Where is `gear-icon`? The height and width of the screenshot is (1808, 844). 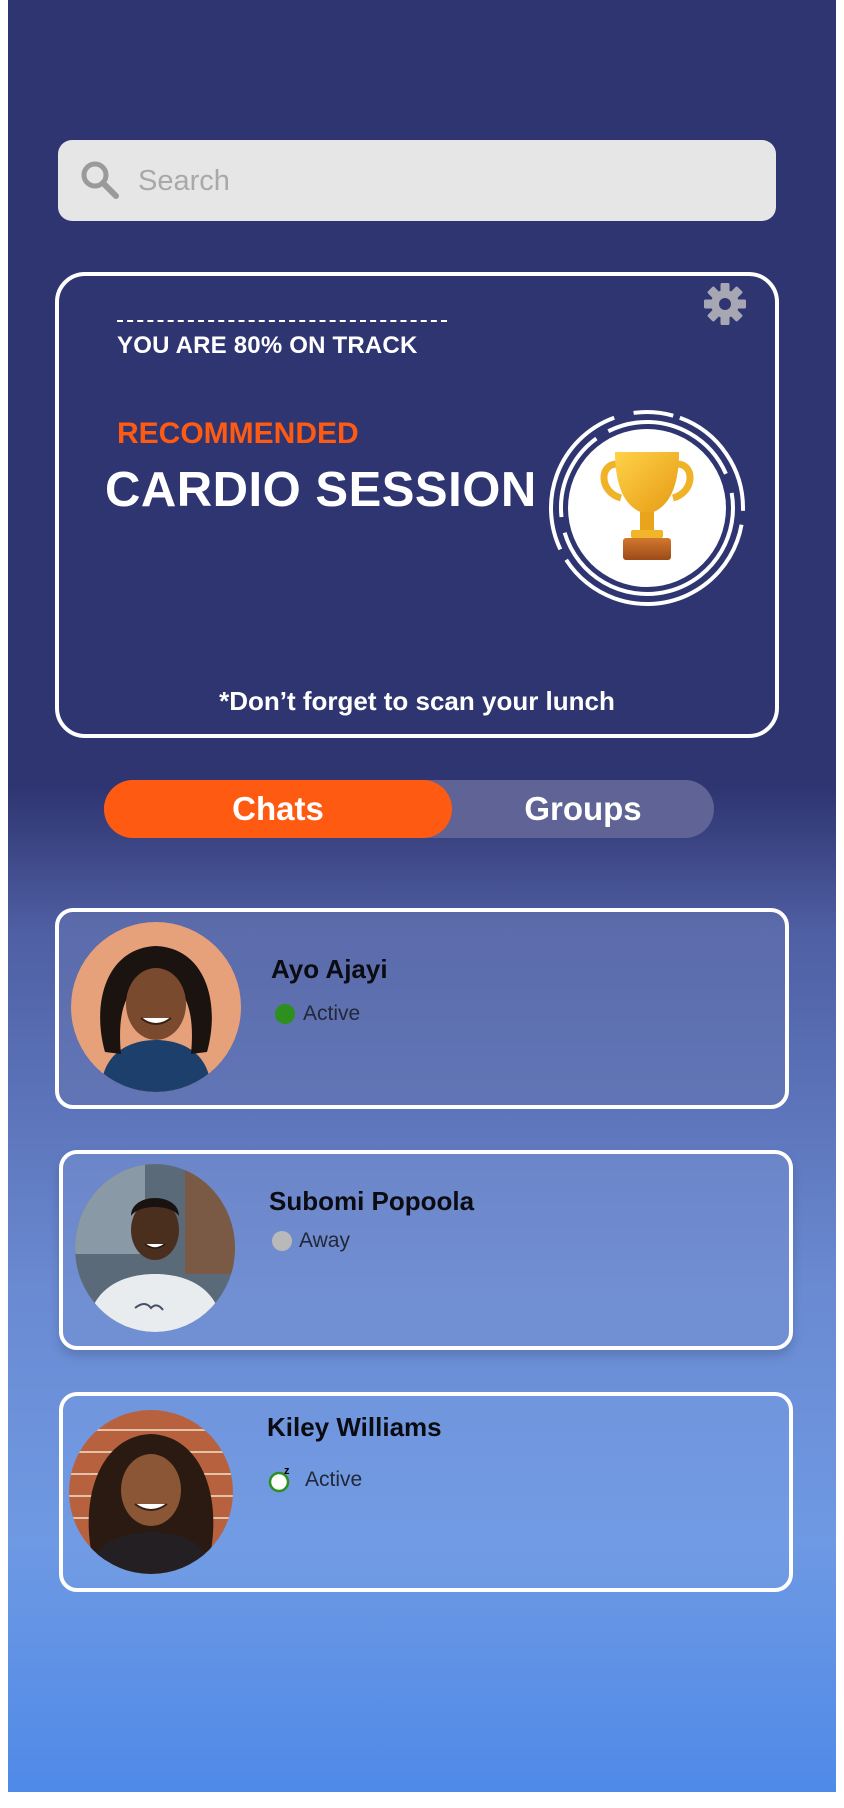
gear-icon is located at coordinates (725, 304).